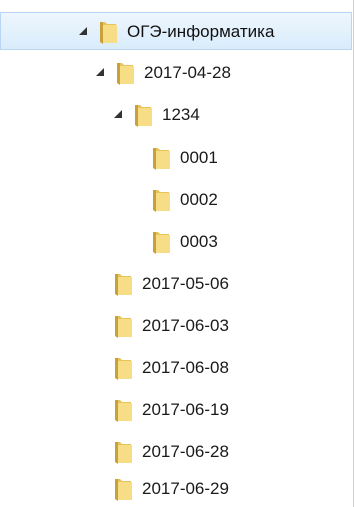 This screenshot has height=507, width=354. What do you see at coordinates (201, 31) in the screenshot?
I see `tree-item-label: ОГЭ-информатика` at bounding box center [201, 31].